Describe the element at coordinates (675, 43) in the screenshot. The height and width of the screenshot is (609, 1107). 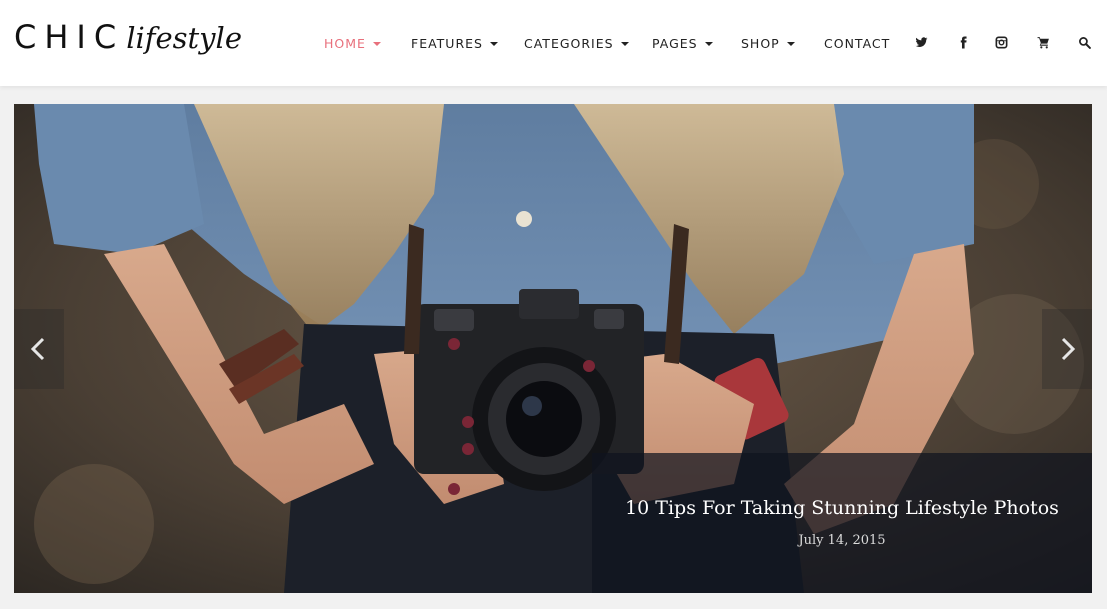
I see `nav-label: PAGES` at that location.